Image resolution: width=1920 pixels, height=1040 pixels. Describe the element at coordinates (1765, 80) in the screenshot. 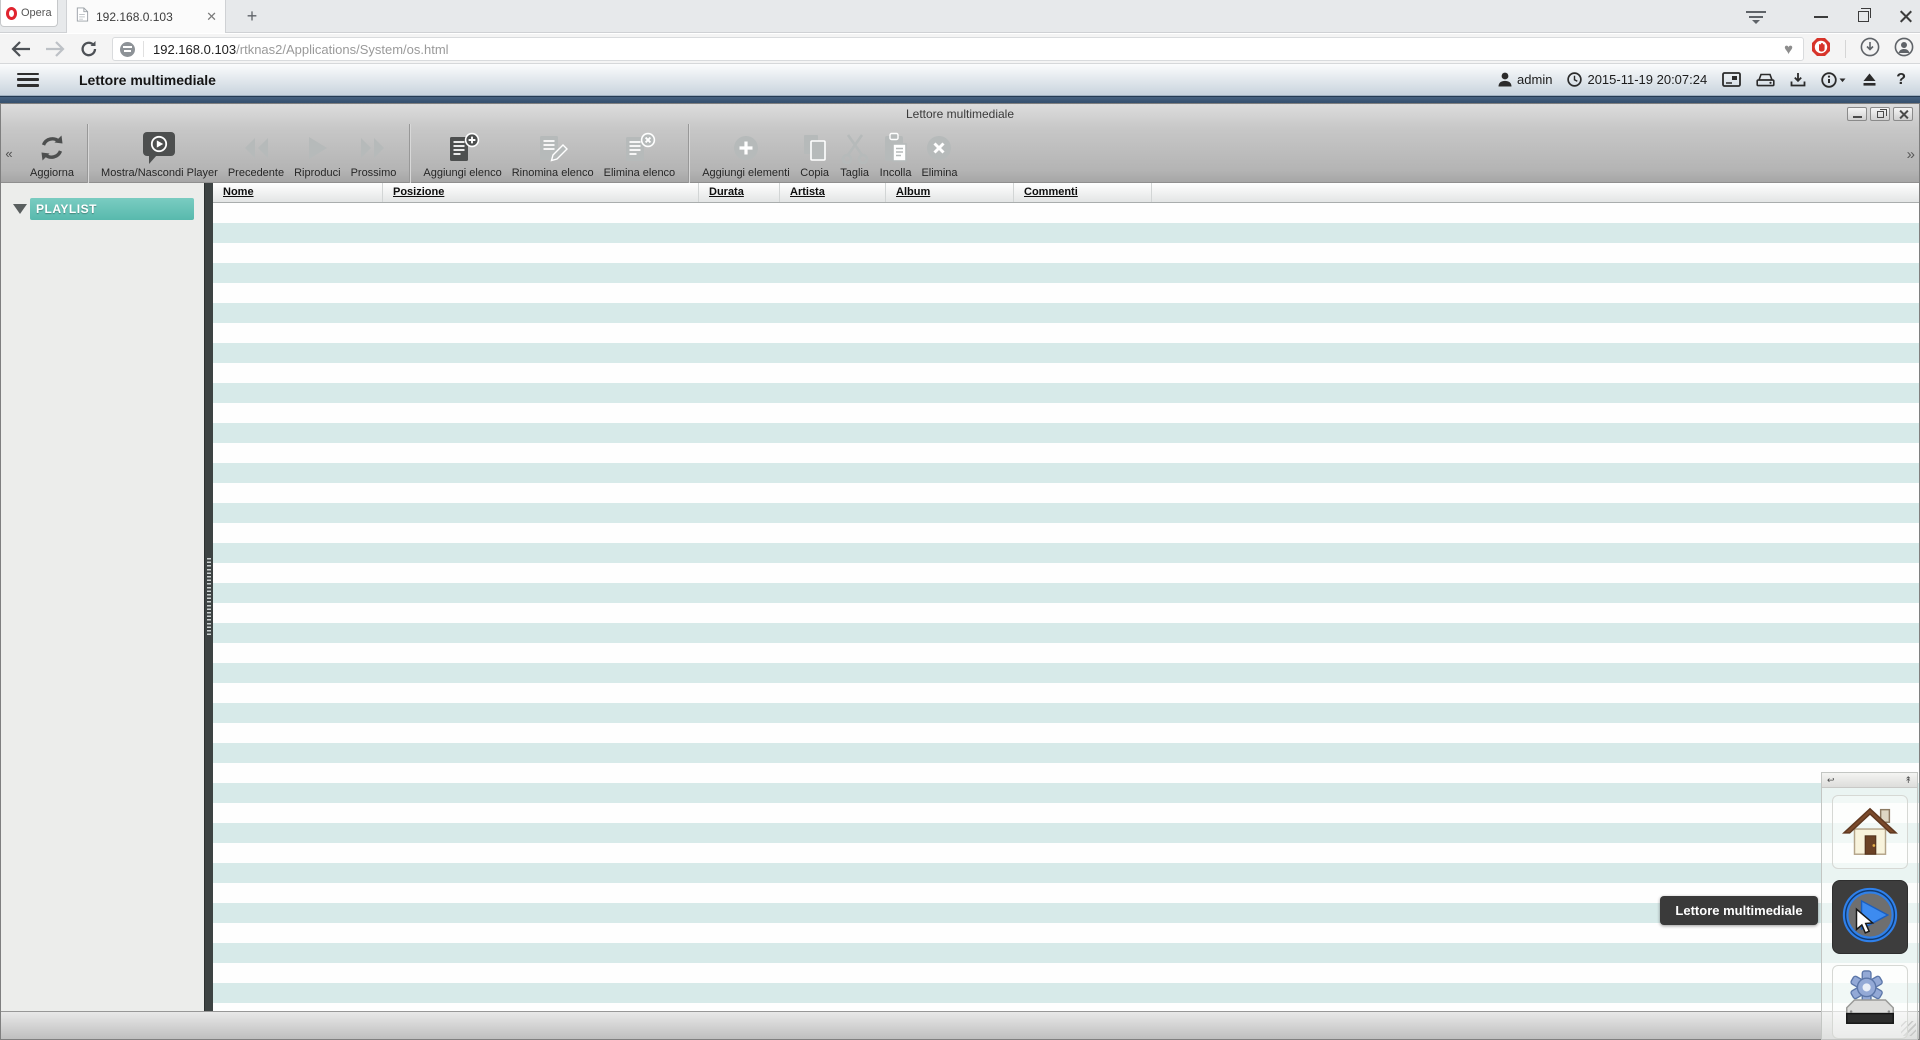

I see `hardware-status-icon` at that location.